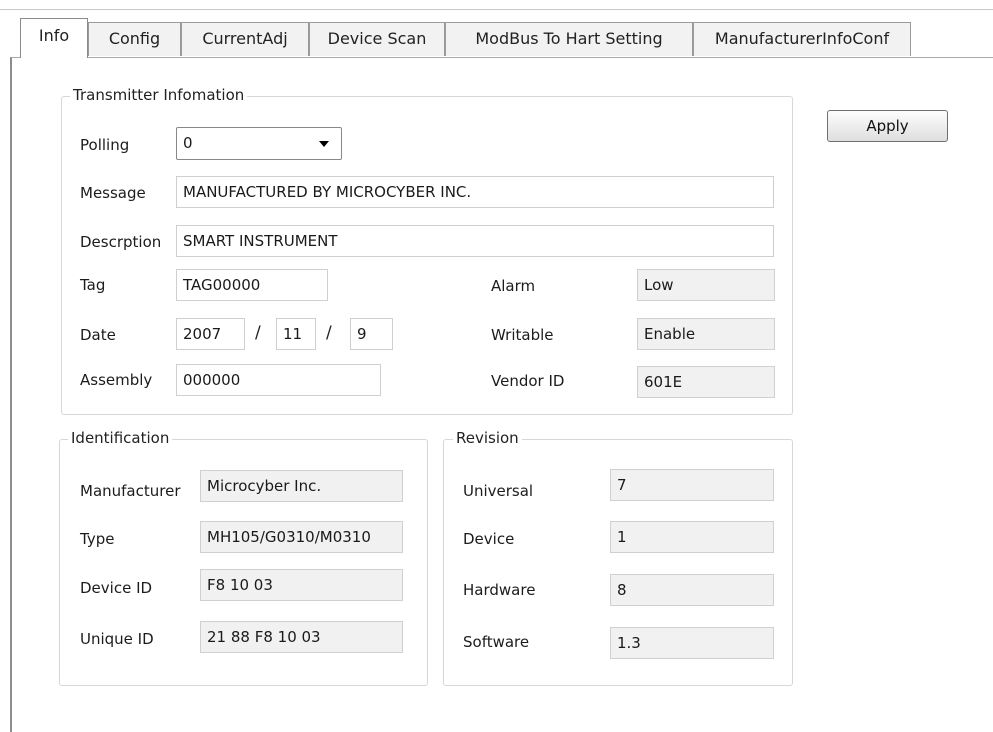 This screenshot has height=732, width=993. Describe the element at coordinates (692, 643) in the screenshot. I see `software-value: 1.3` at that location.